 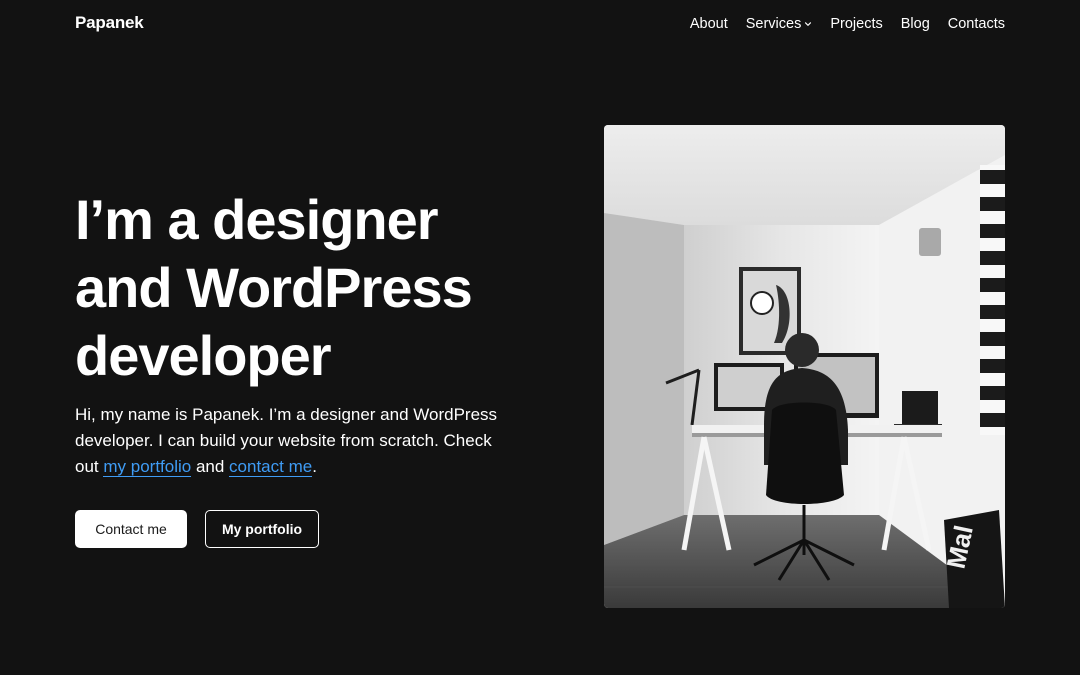 What do you see at coordinates (109, 23) in the screenshot?
I see `site-logo: Papanek` at bounding box center [109, 23].